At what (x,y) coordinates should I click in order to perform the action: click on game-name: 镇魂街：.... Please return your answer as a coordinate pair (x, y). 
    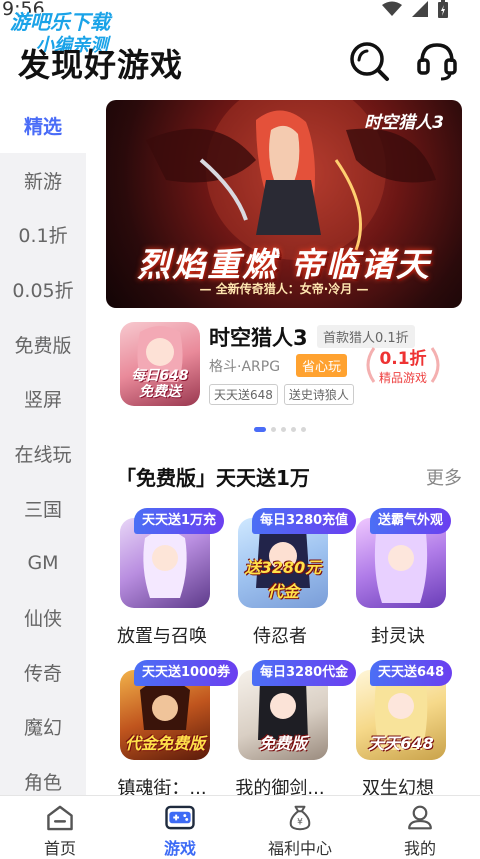
    Looking at the image, I should click on (162, 786).